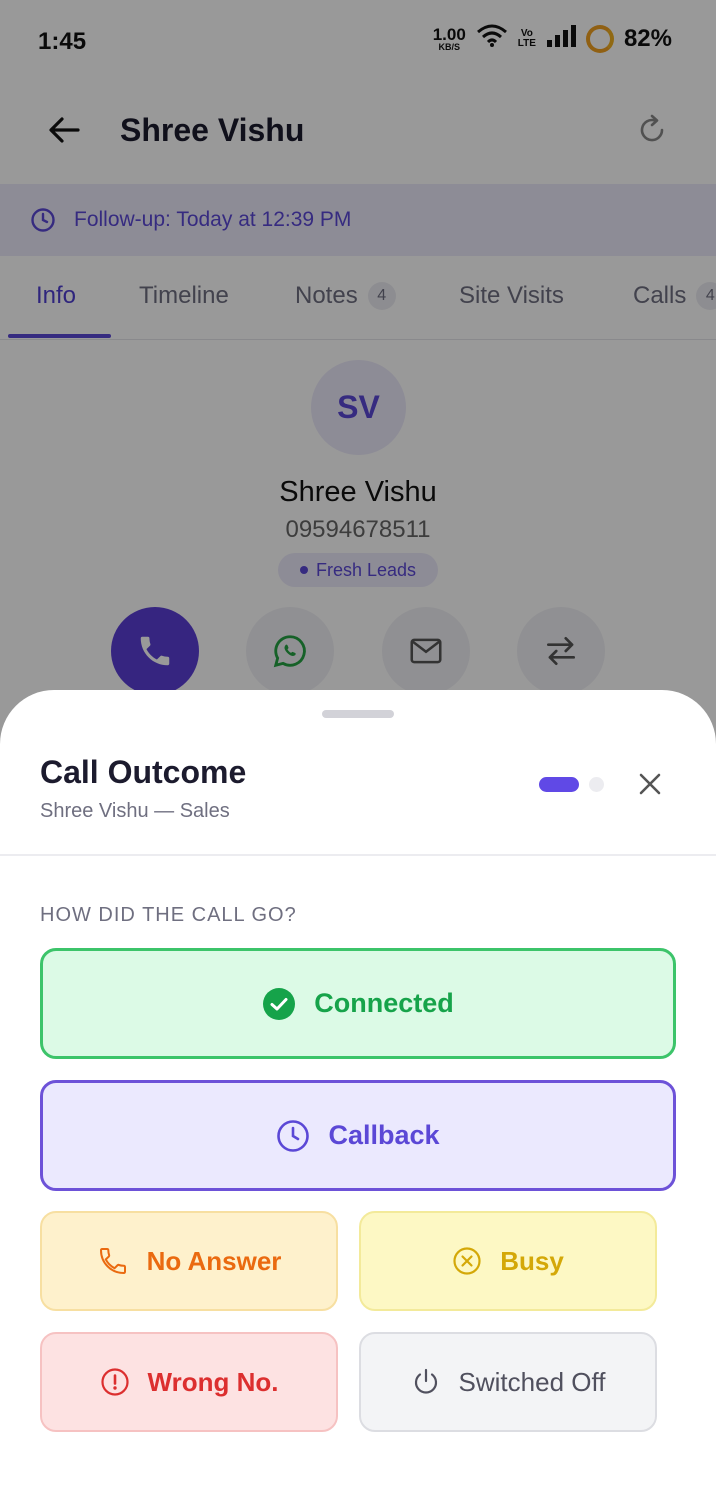 Image resolution: width=716 pixels, height=1497 pixels. Describe the element at coordinates (143, 772) in the screenshot. I see `sheet-title: Call Outcome` at that location.